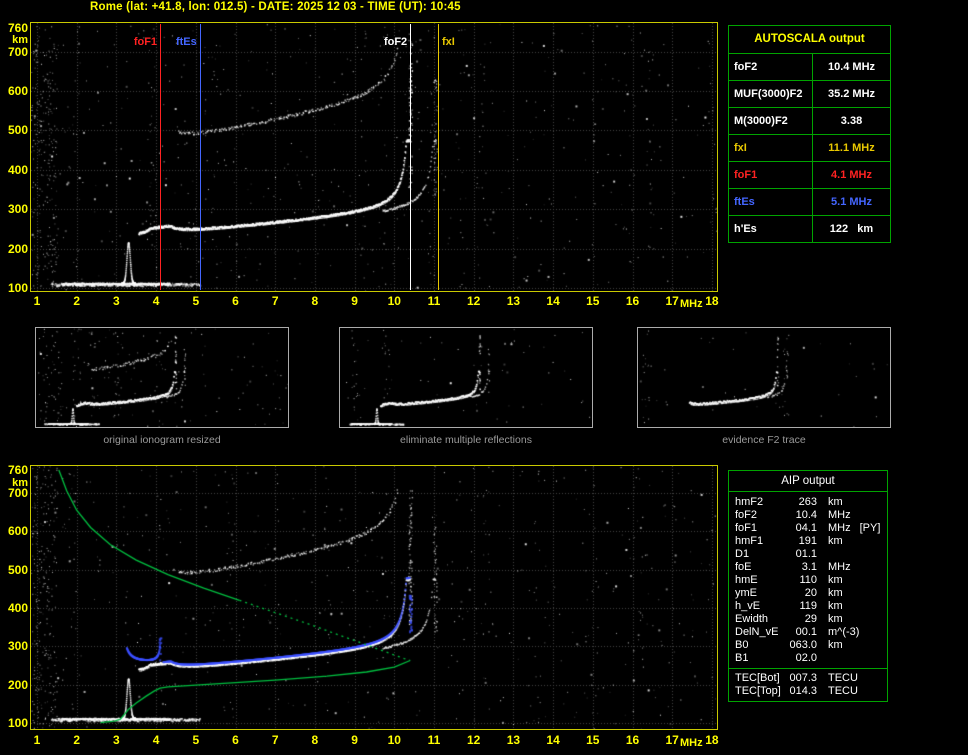 This screenshot has width=968, height=755. I want to click on x-tick-bottom-1: 1, so click(37, 740).